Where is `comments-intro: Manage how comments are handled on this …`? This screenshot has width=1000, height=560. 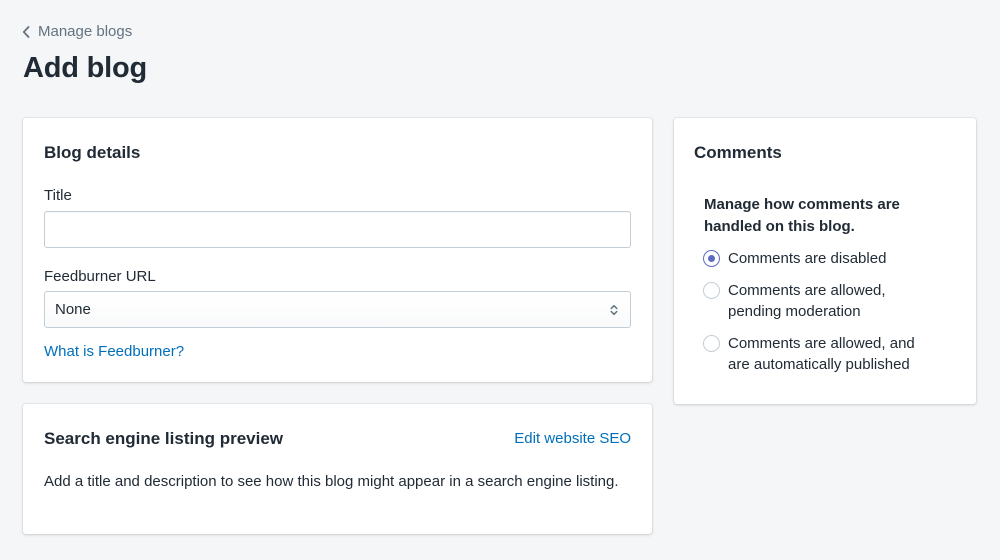 comments-intro: Manage how comments are handled on this … is located at coordinates (802, 215).